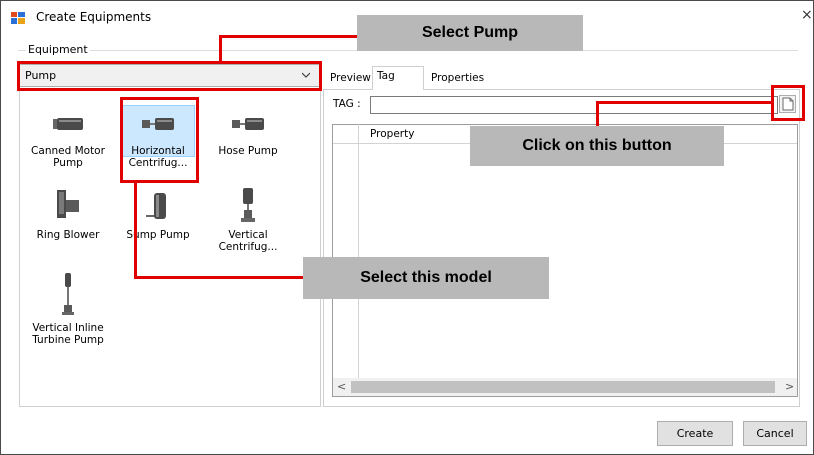  I want to click on vertical-centrifugal-pump-icon, so click(248, 205).